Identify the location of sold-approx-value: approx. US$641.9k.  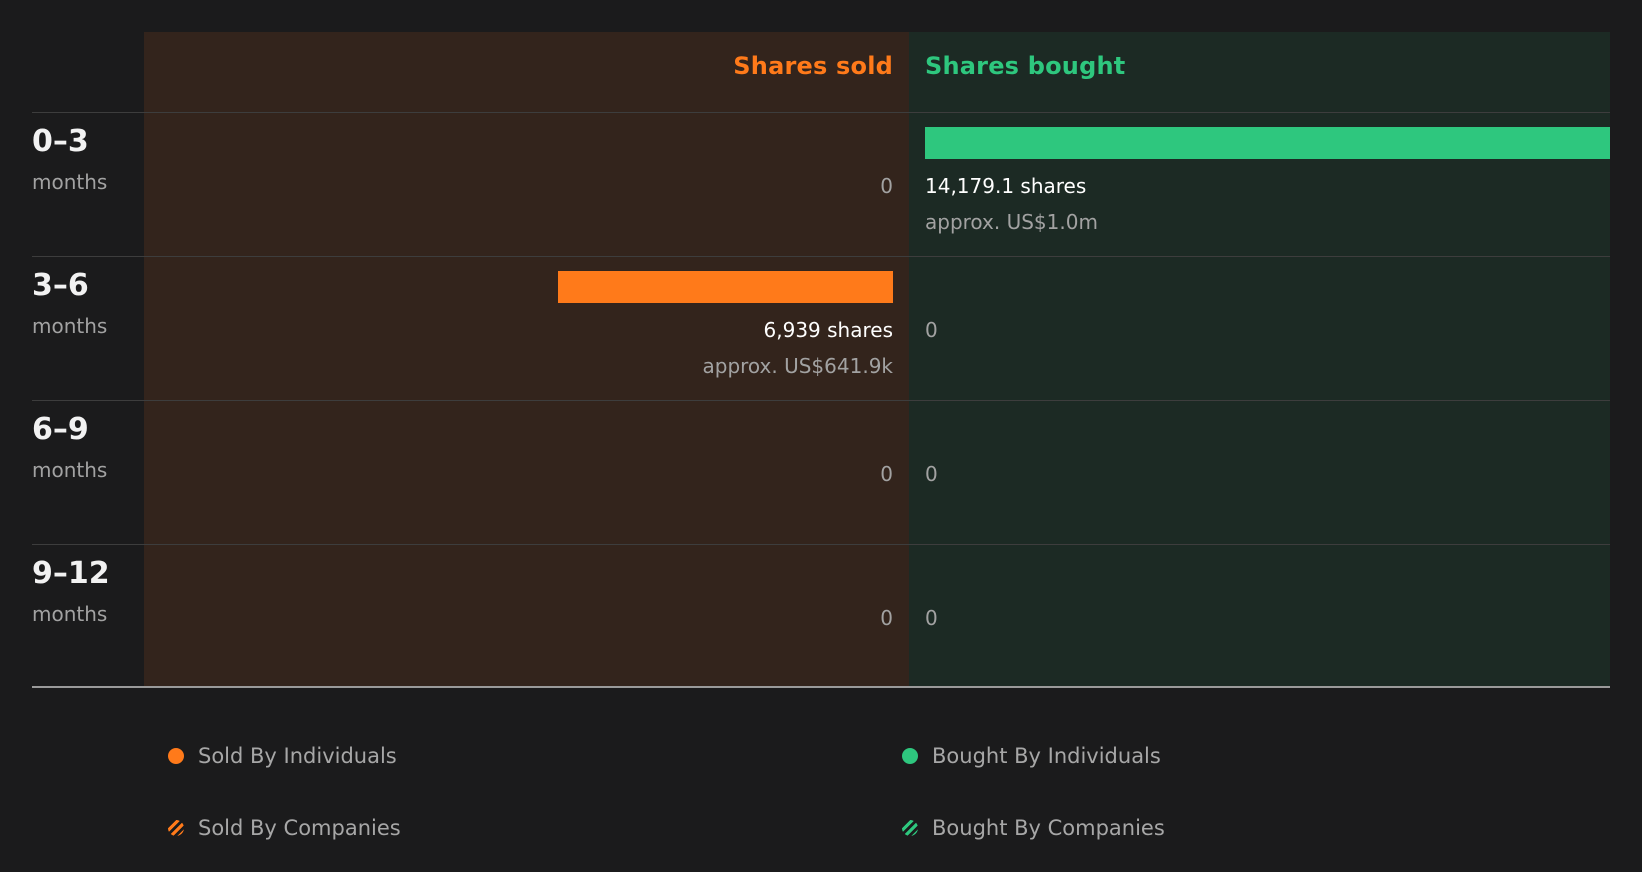
(798, 366).